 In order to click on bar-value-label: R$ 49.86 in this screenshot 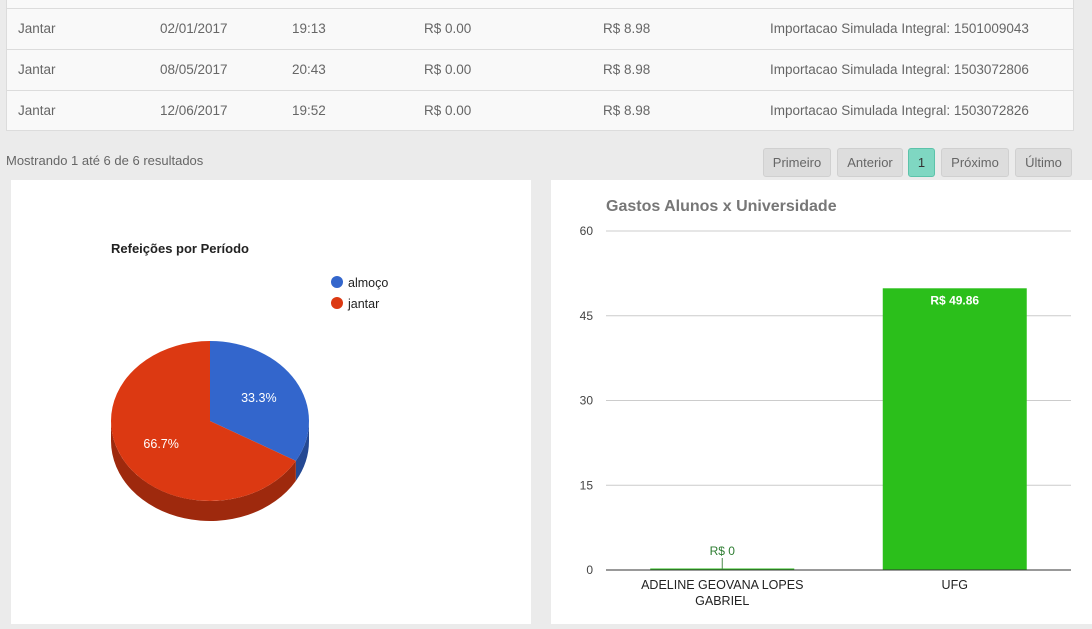, I will do `click(954, 300)`.